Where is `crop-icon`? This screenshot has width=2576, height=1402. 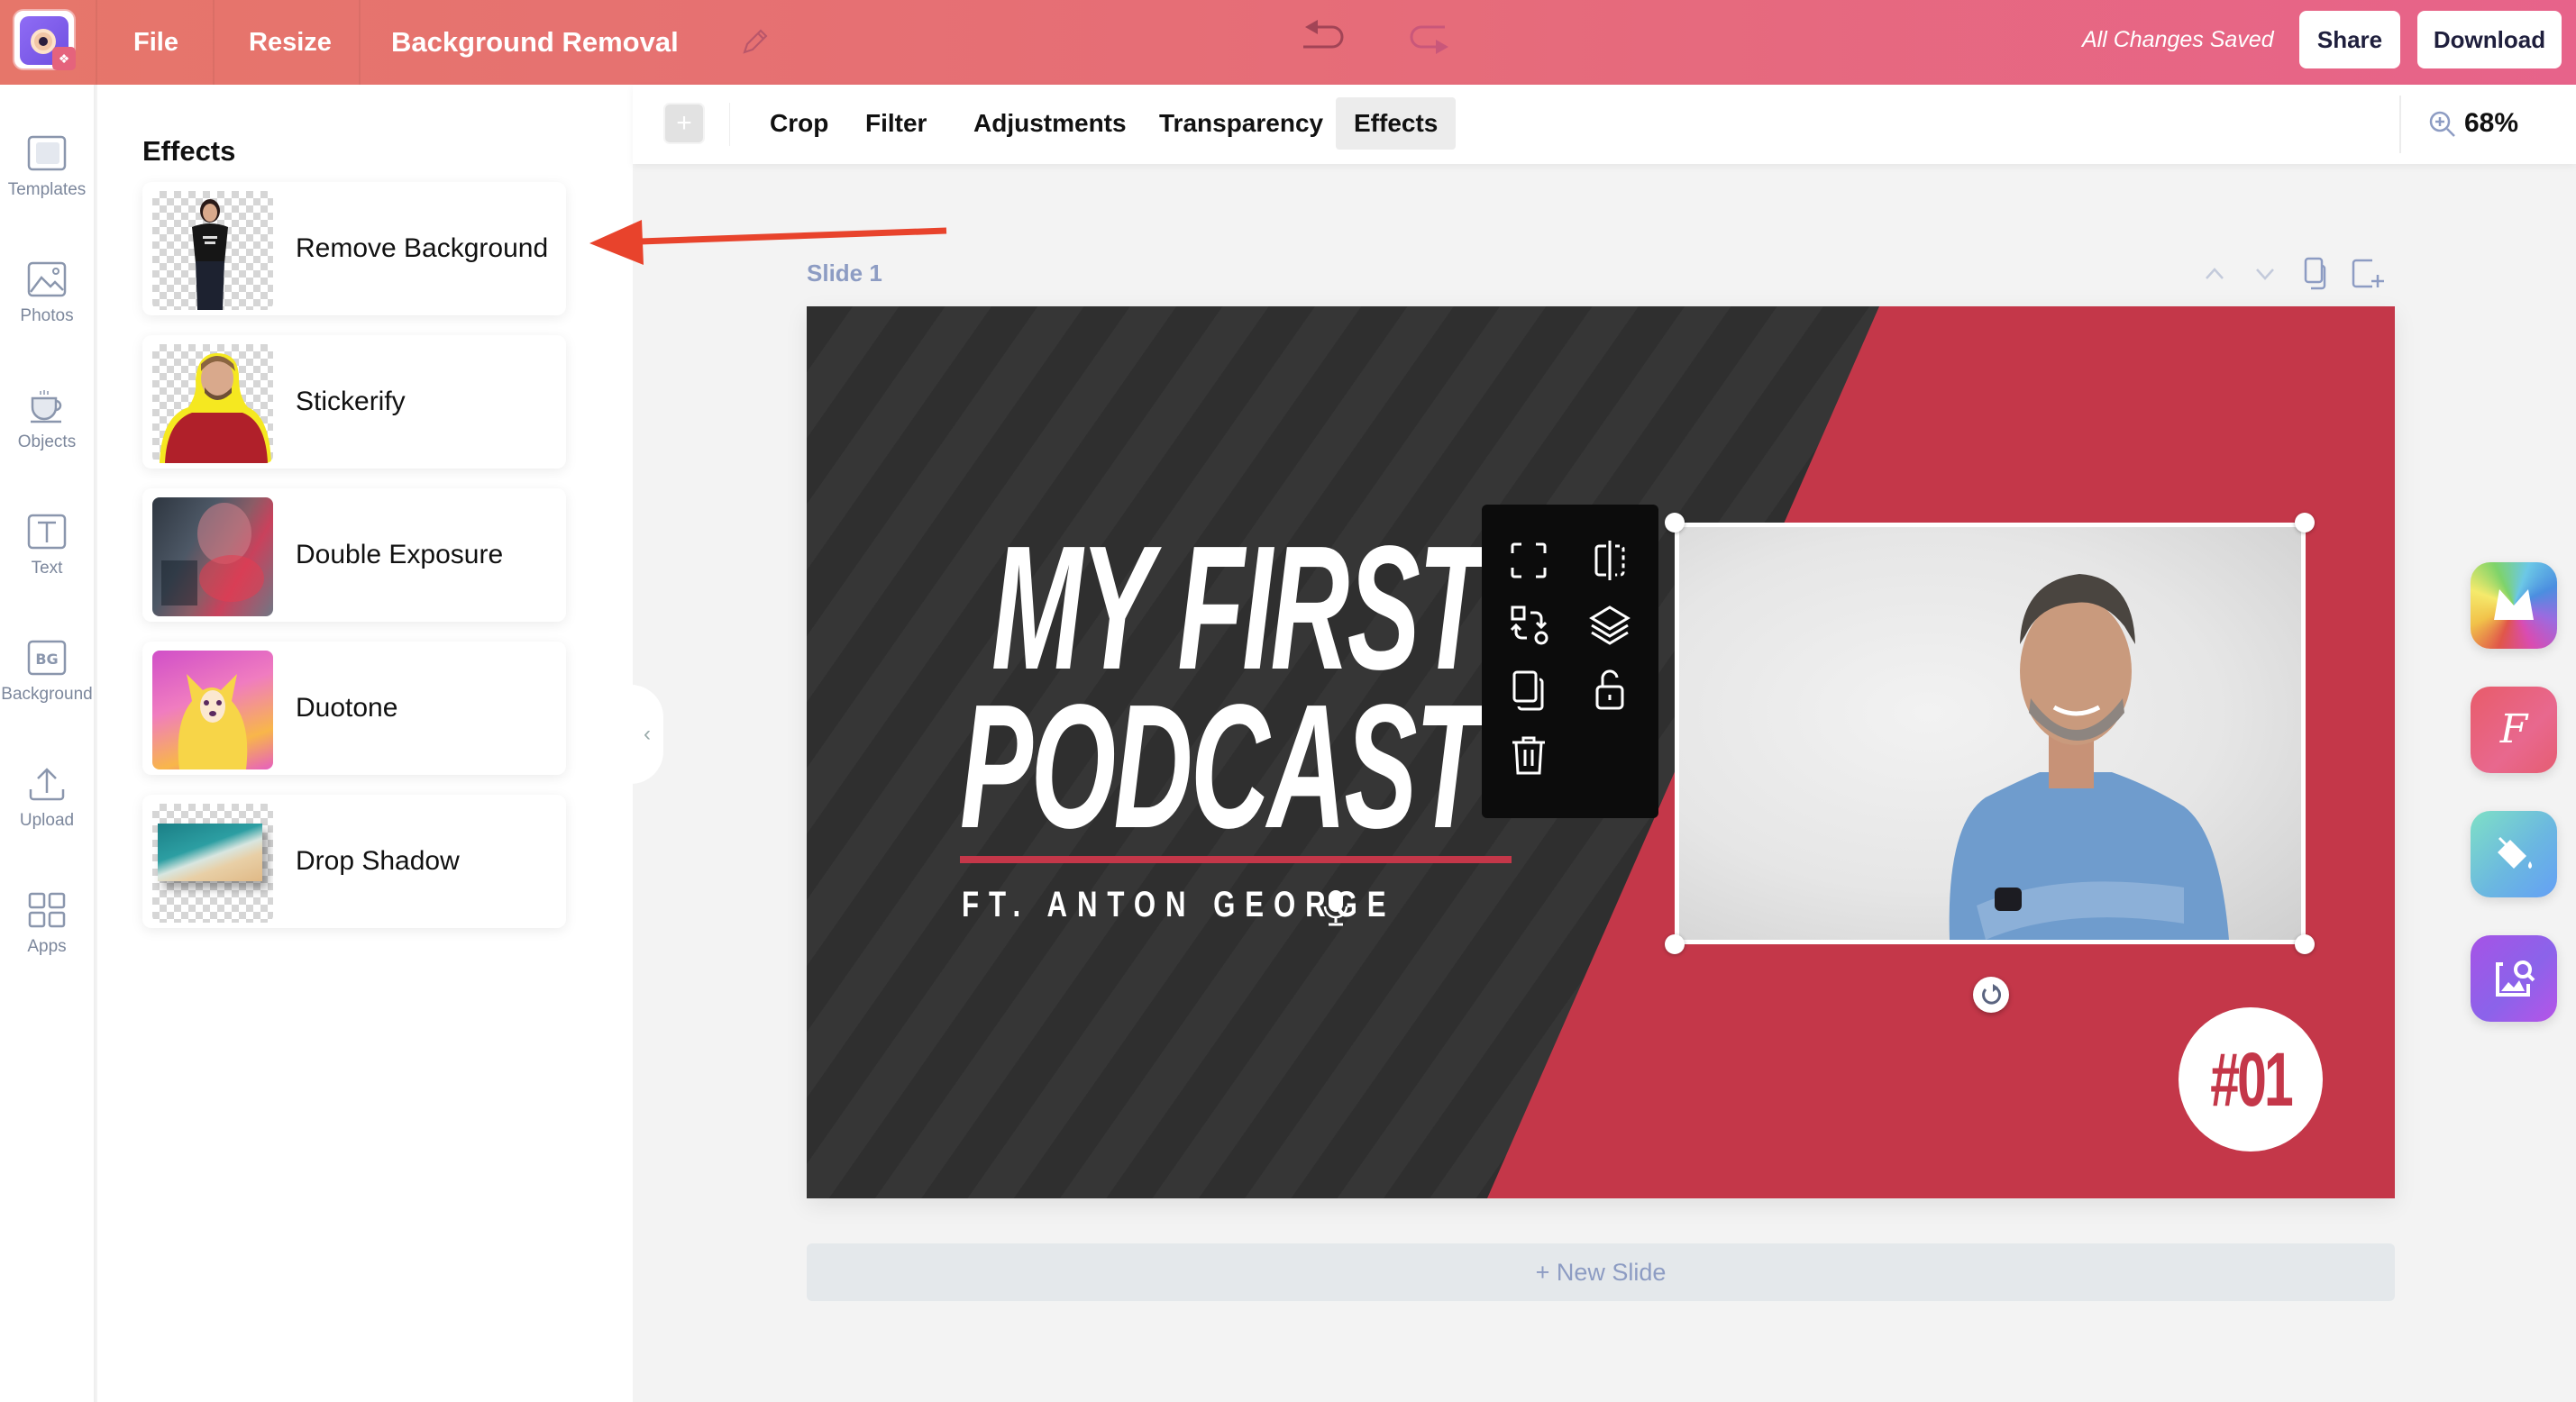 crop-icon is located at coordinates (1528, 560).